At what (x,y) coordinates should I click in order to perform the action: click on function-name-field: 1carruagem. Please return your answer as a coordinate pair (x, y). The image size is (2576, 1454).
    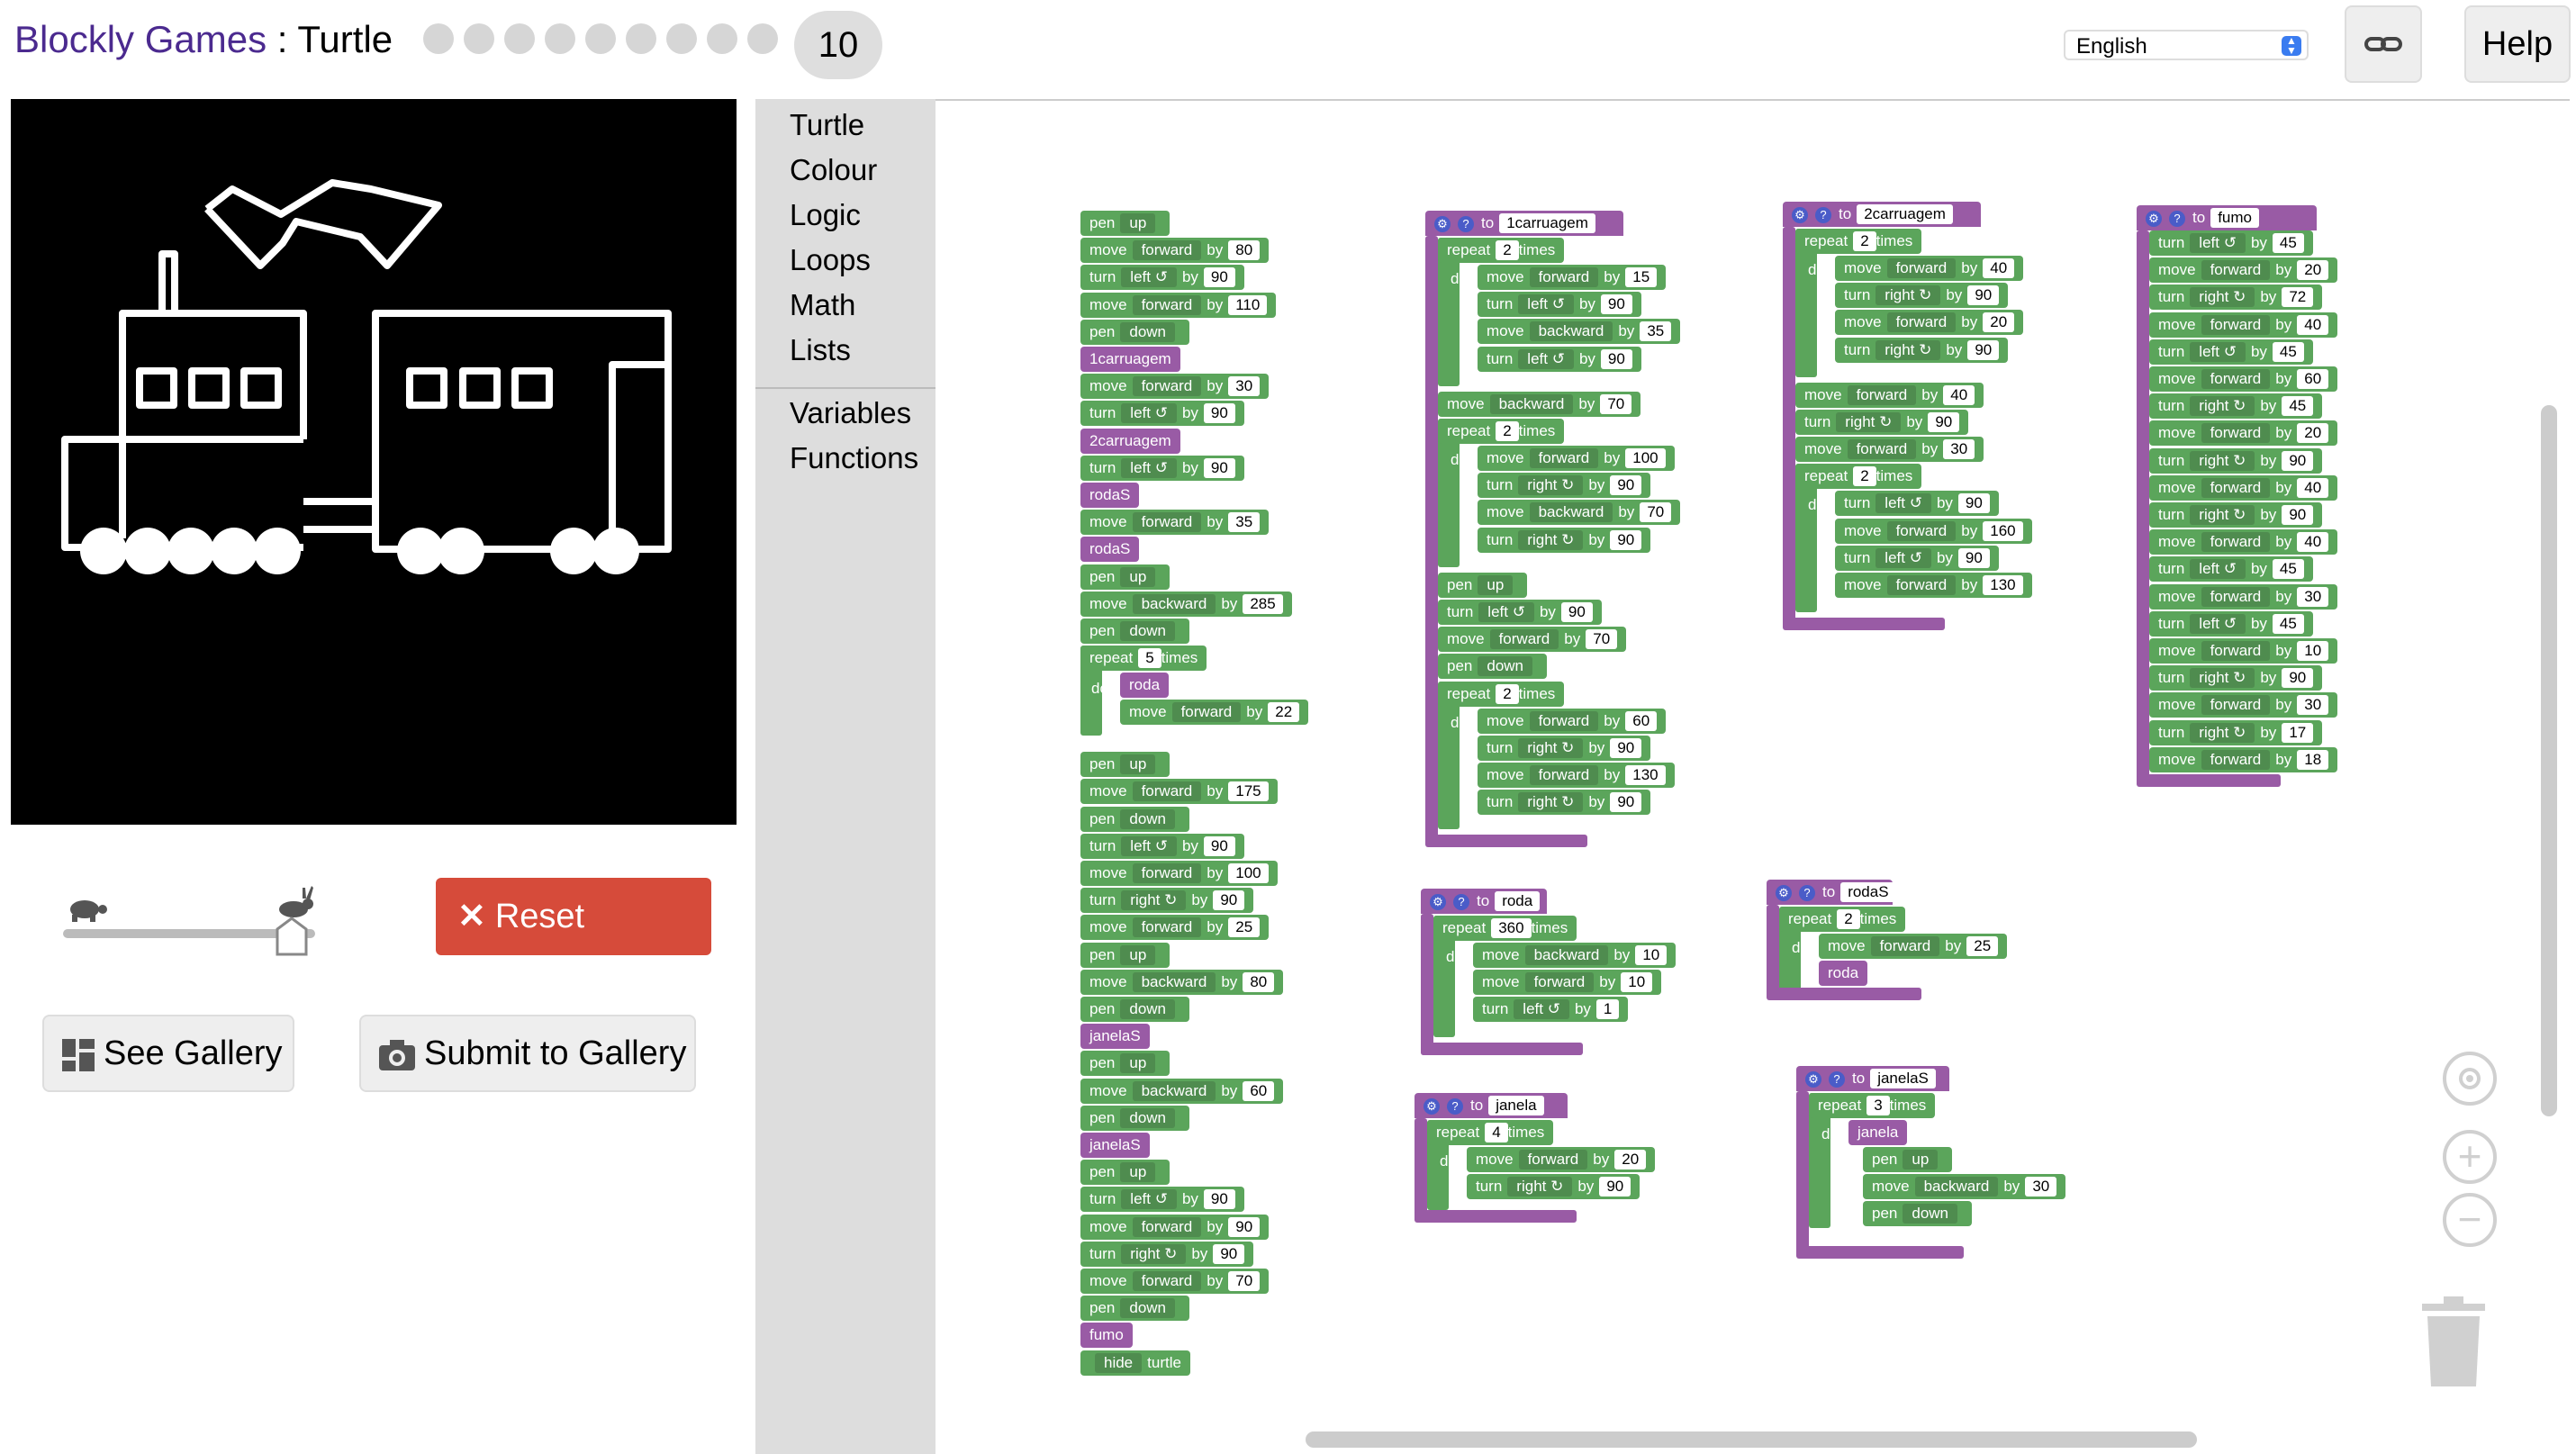
    Looking at the image, I should click on (1547, 223).